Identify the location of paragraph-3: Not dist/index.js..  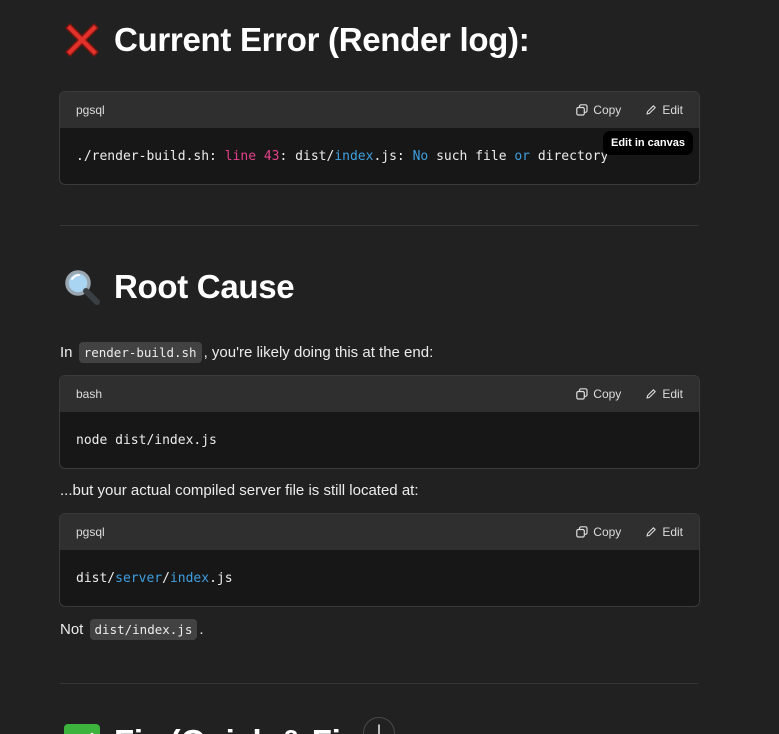
(132, 629).